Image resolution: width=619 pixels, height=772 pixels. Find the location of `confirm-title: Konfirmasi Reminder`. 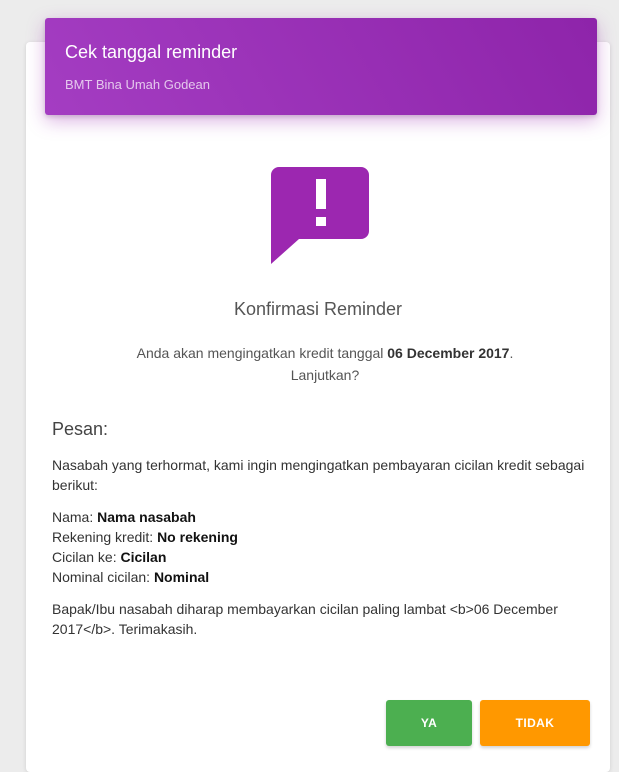

confirm-title: Konfirmasi Reminder is located at coordinates (318, 309).